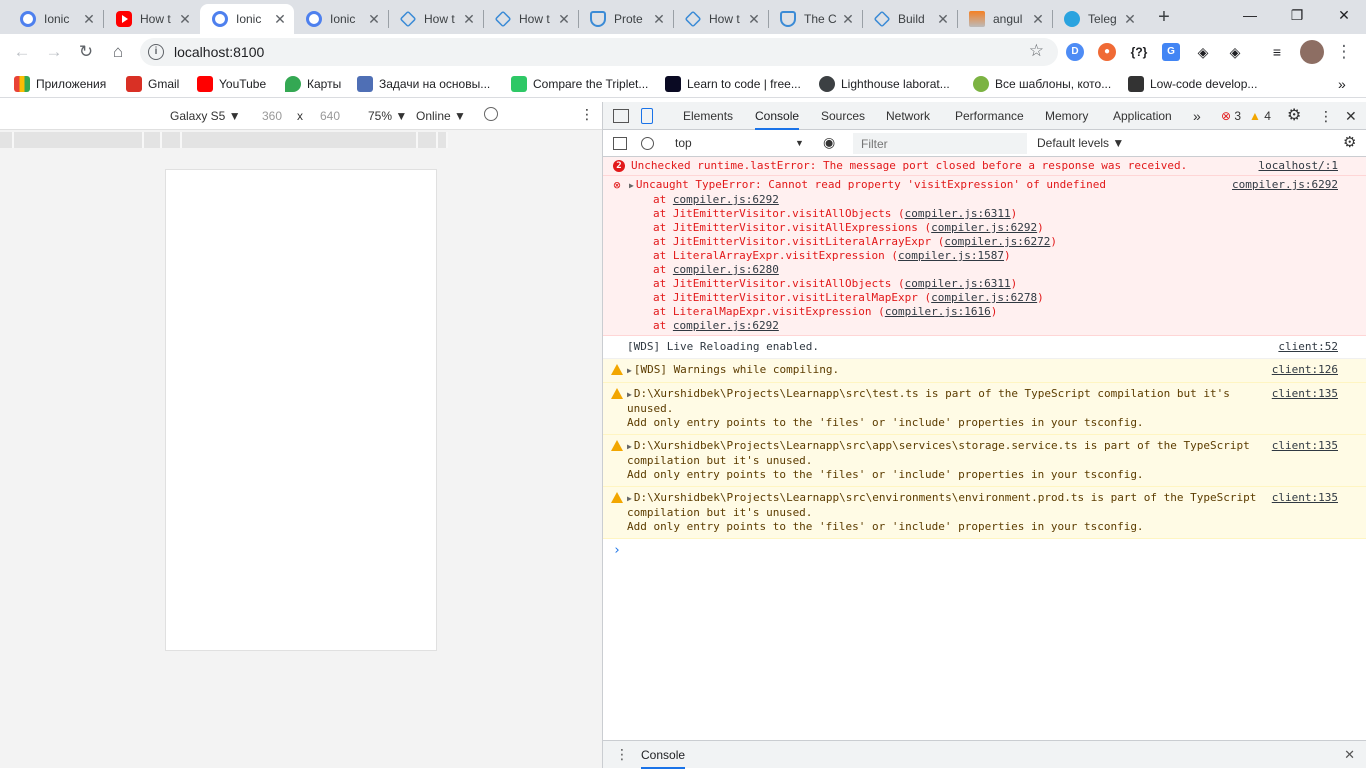 This screenshot has width=1366, height=769. I want to click on address-url: localhost:8100, so click(219, 52).